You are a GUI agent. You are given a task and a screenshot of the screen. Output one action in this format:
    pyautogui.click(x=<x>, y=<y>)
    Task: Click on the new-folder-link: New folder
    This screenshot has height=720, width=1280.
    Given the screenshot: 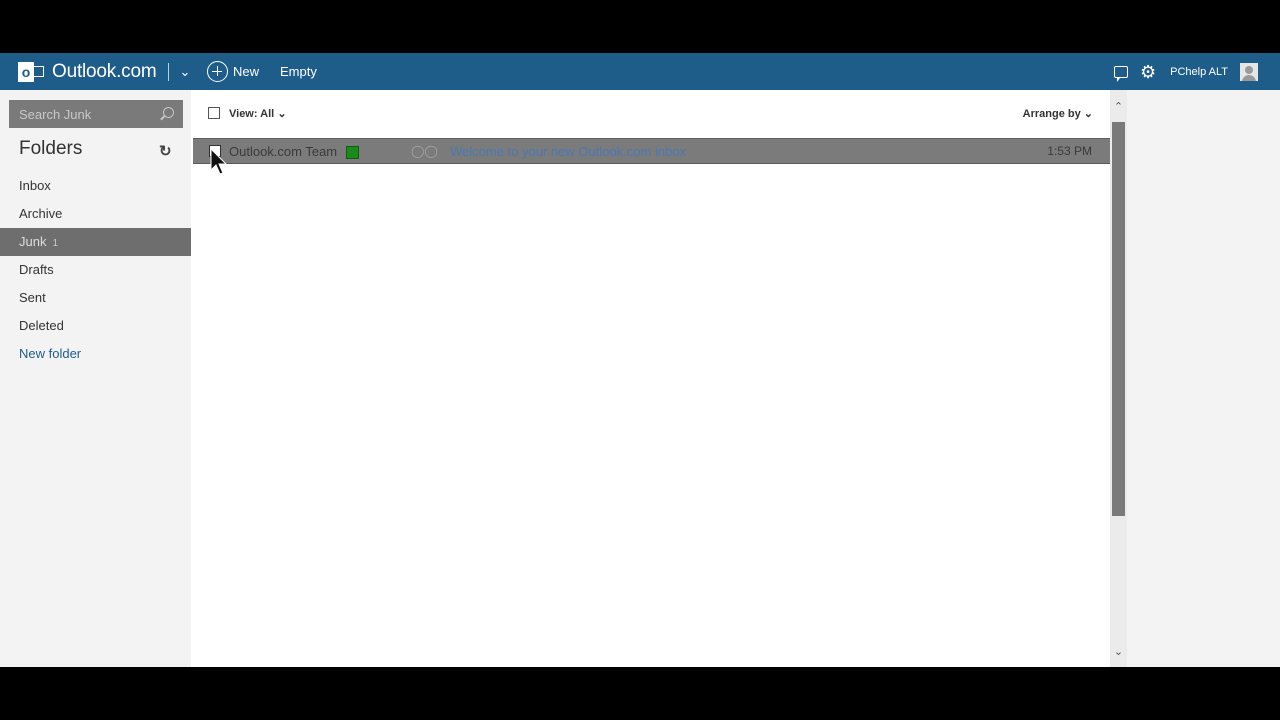 What is the action you would take?
    pyautogui.click(x=95, y=354)
    